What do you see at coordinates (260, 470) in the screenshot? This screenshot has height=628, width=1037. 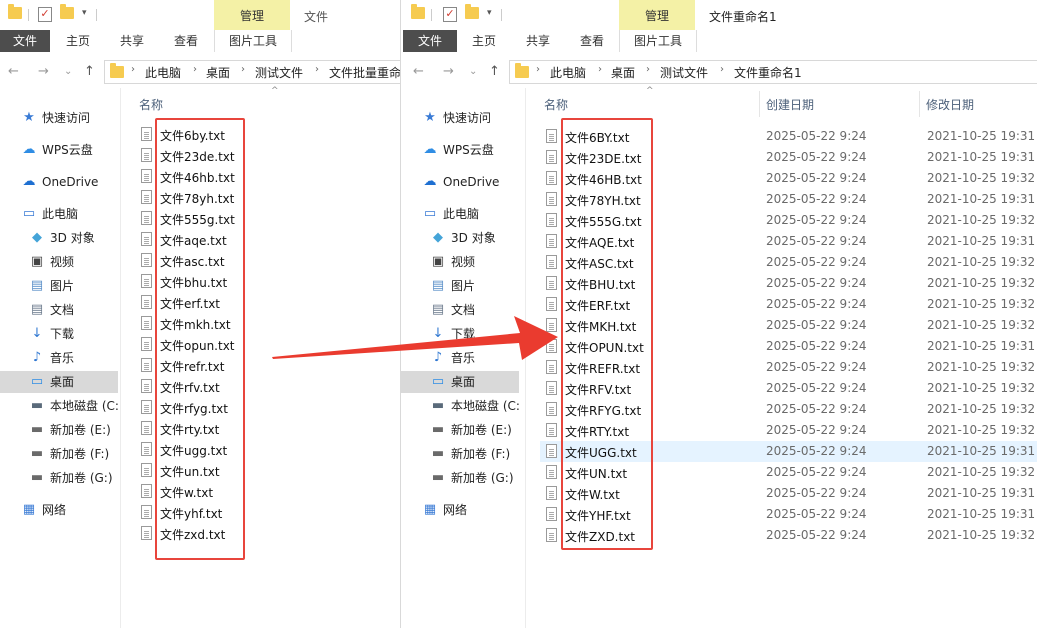 I see `file-row: 文件un.txt` at bounding box center [260, 470].